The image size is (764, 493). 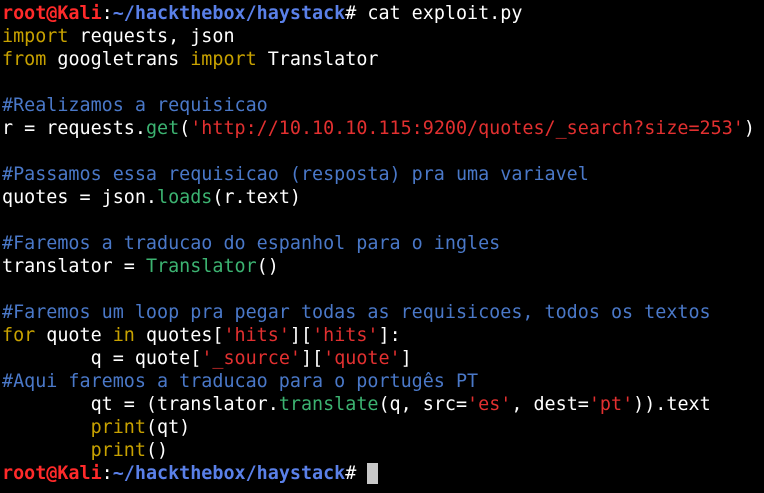 I want to click on text-segment: q = quote[, so click(x=102, y=358).